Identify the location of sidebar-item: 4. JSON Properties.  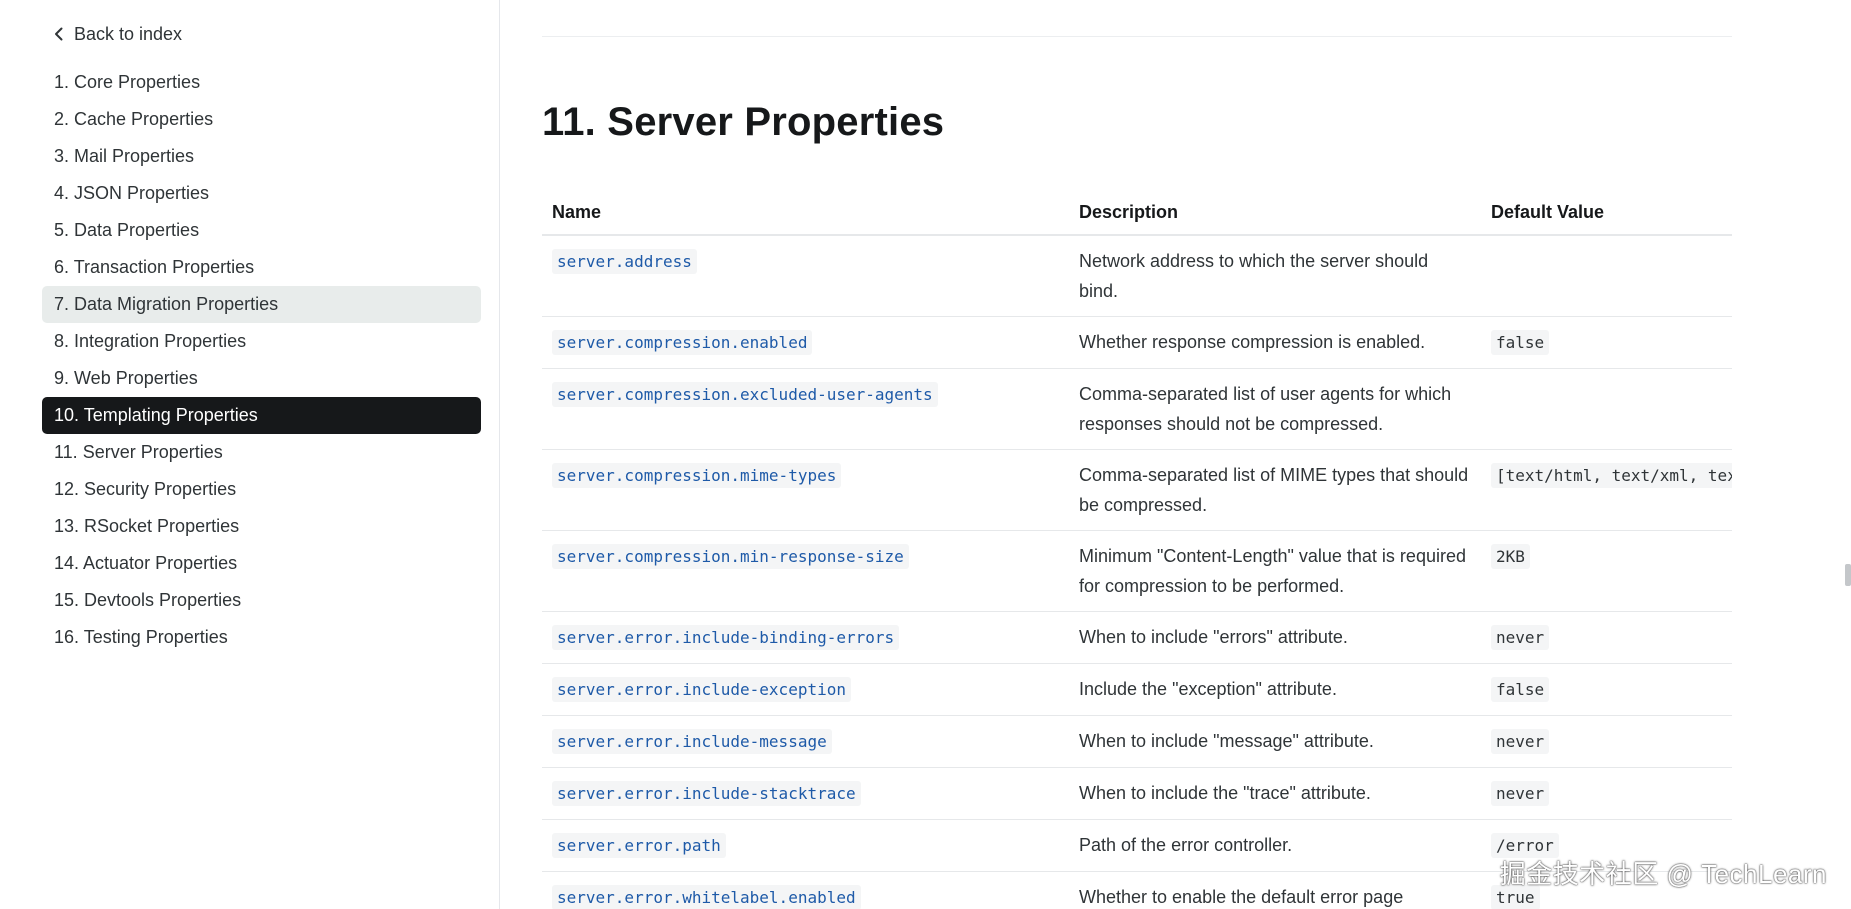
(261, 193).